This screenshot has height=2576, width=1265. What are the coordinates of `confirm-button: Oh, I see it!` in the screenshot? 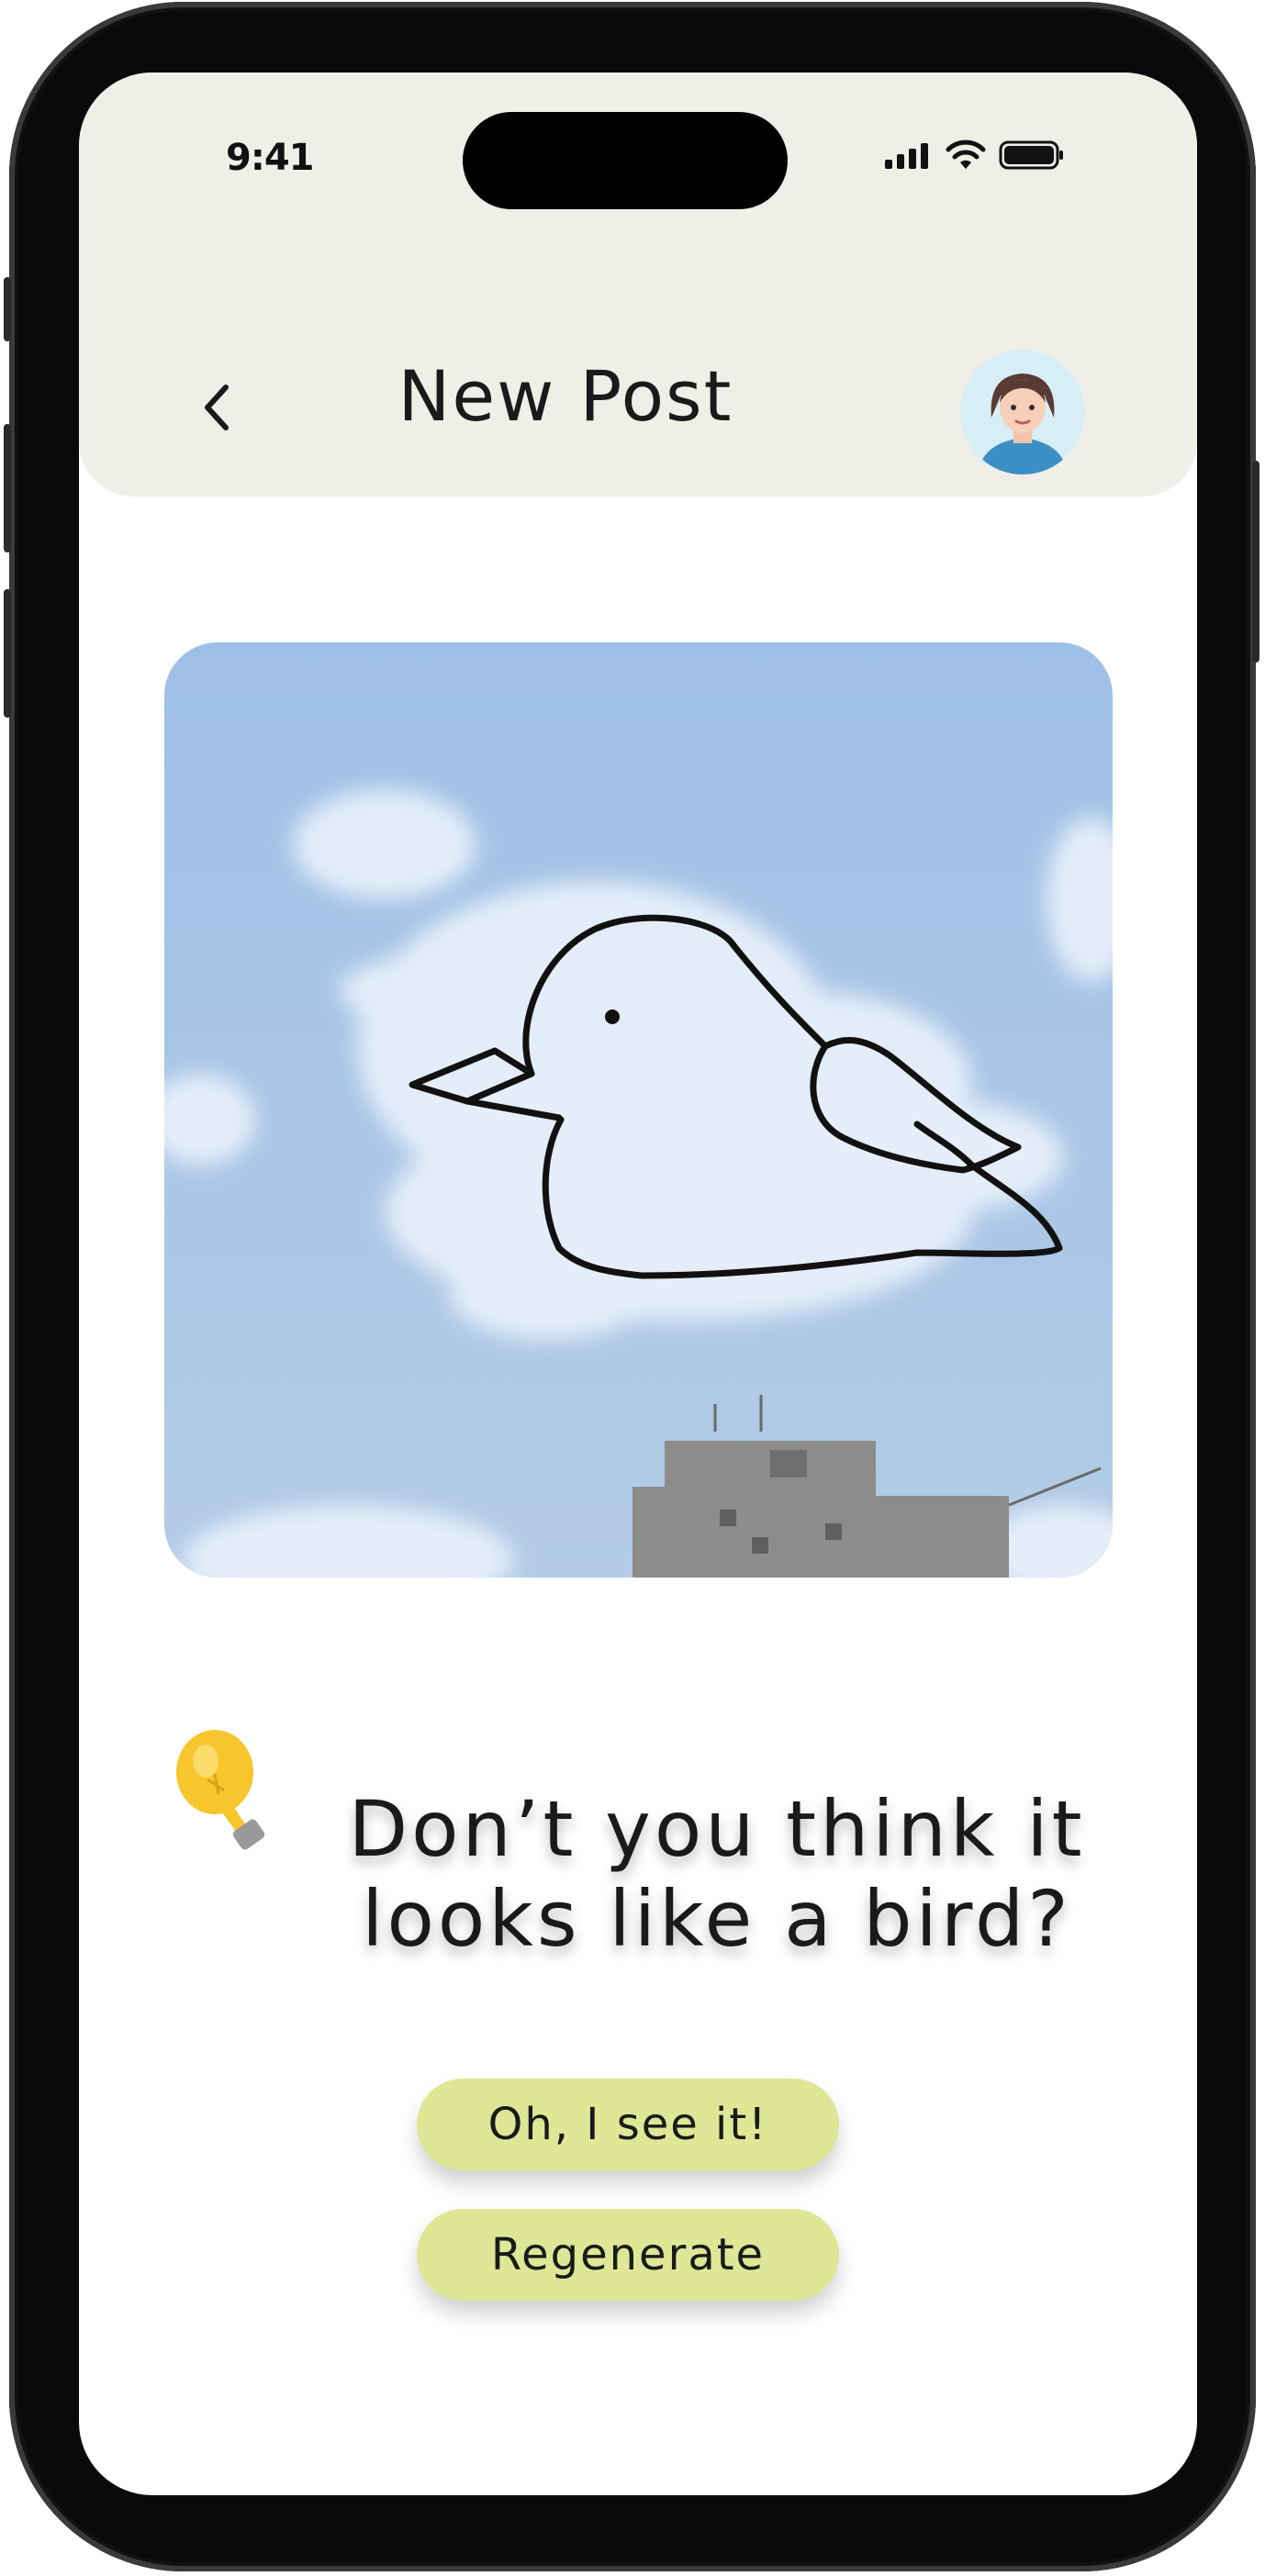 It's located at (628, 2124).